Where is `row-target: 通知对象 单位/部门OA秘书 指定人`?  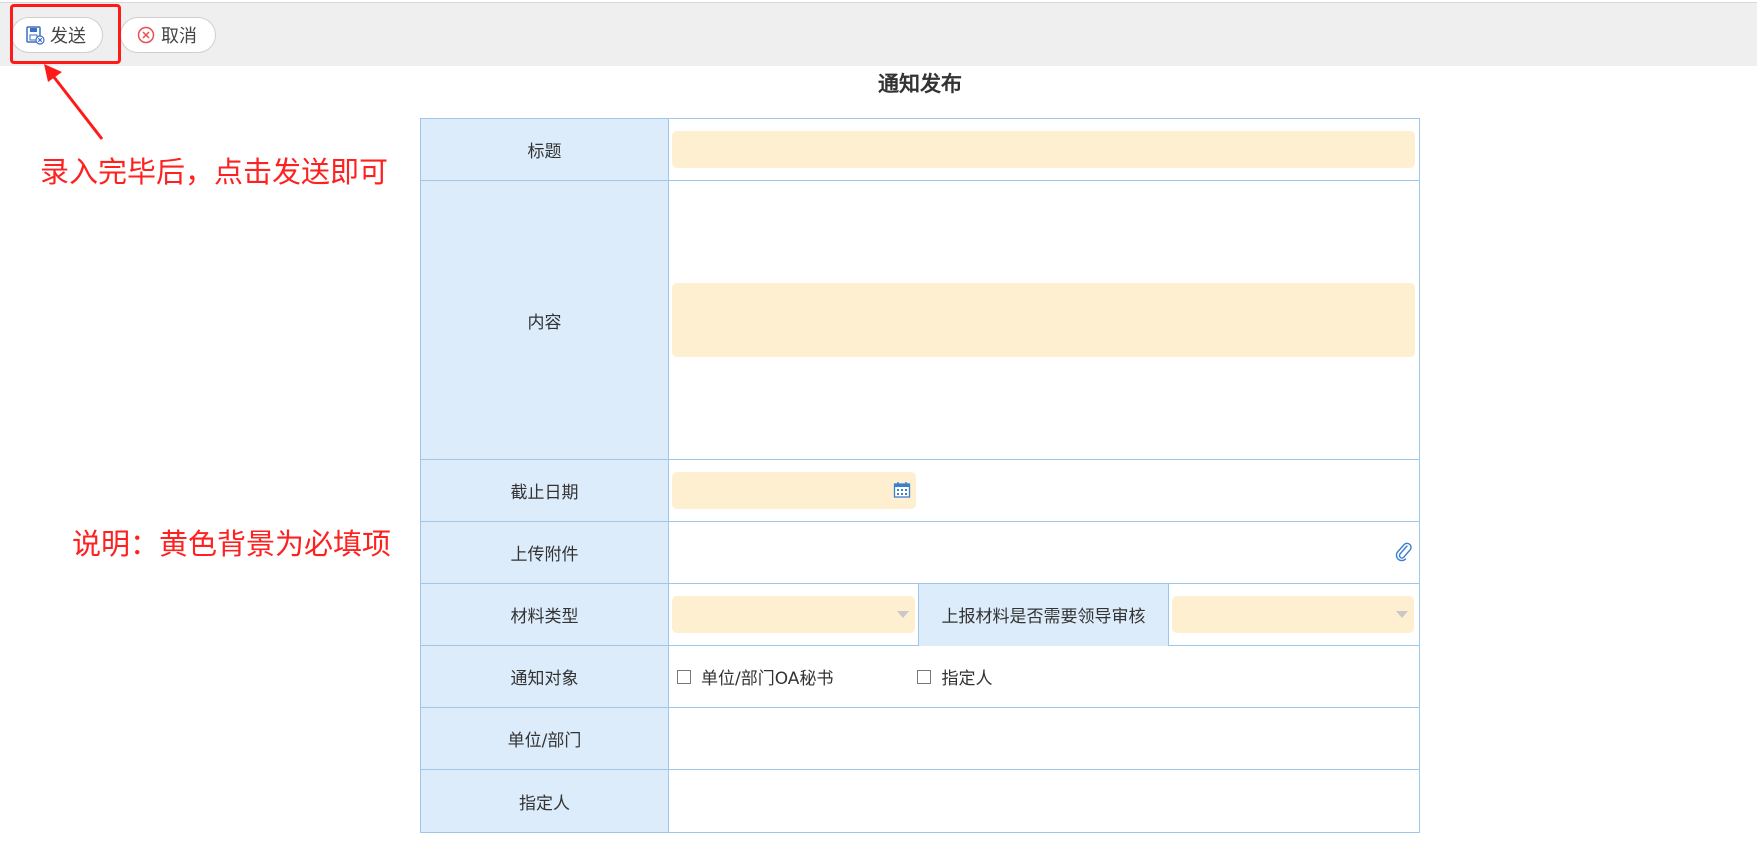 row-target: 通知对象 单位/部门OA秘书 指定人 is located at coordinates (920, 677).